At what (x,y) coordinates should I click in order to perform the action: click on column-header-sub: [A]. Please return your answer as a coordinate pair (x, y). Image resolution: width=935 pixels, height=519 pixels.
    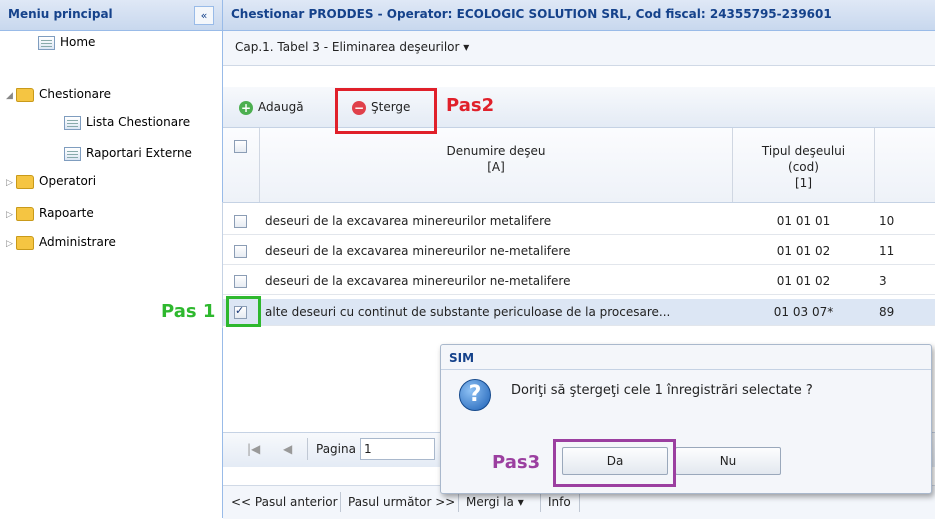
    Looking at the image, I should click on (496, 167).